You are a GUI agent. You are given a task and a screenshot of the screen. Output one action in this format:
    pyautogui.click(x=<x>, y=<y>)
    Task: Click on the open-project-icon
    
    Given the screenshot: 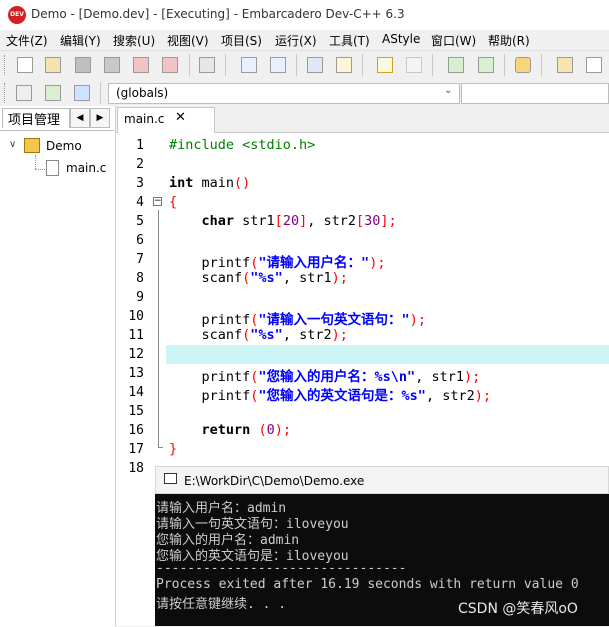 What is the action you would take?
    pyautogui.click(x=486, y=65)
    